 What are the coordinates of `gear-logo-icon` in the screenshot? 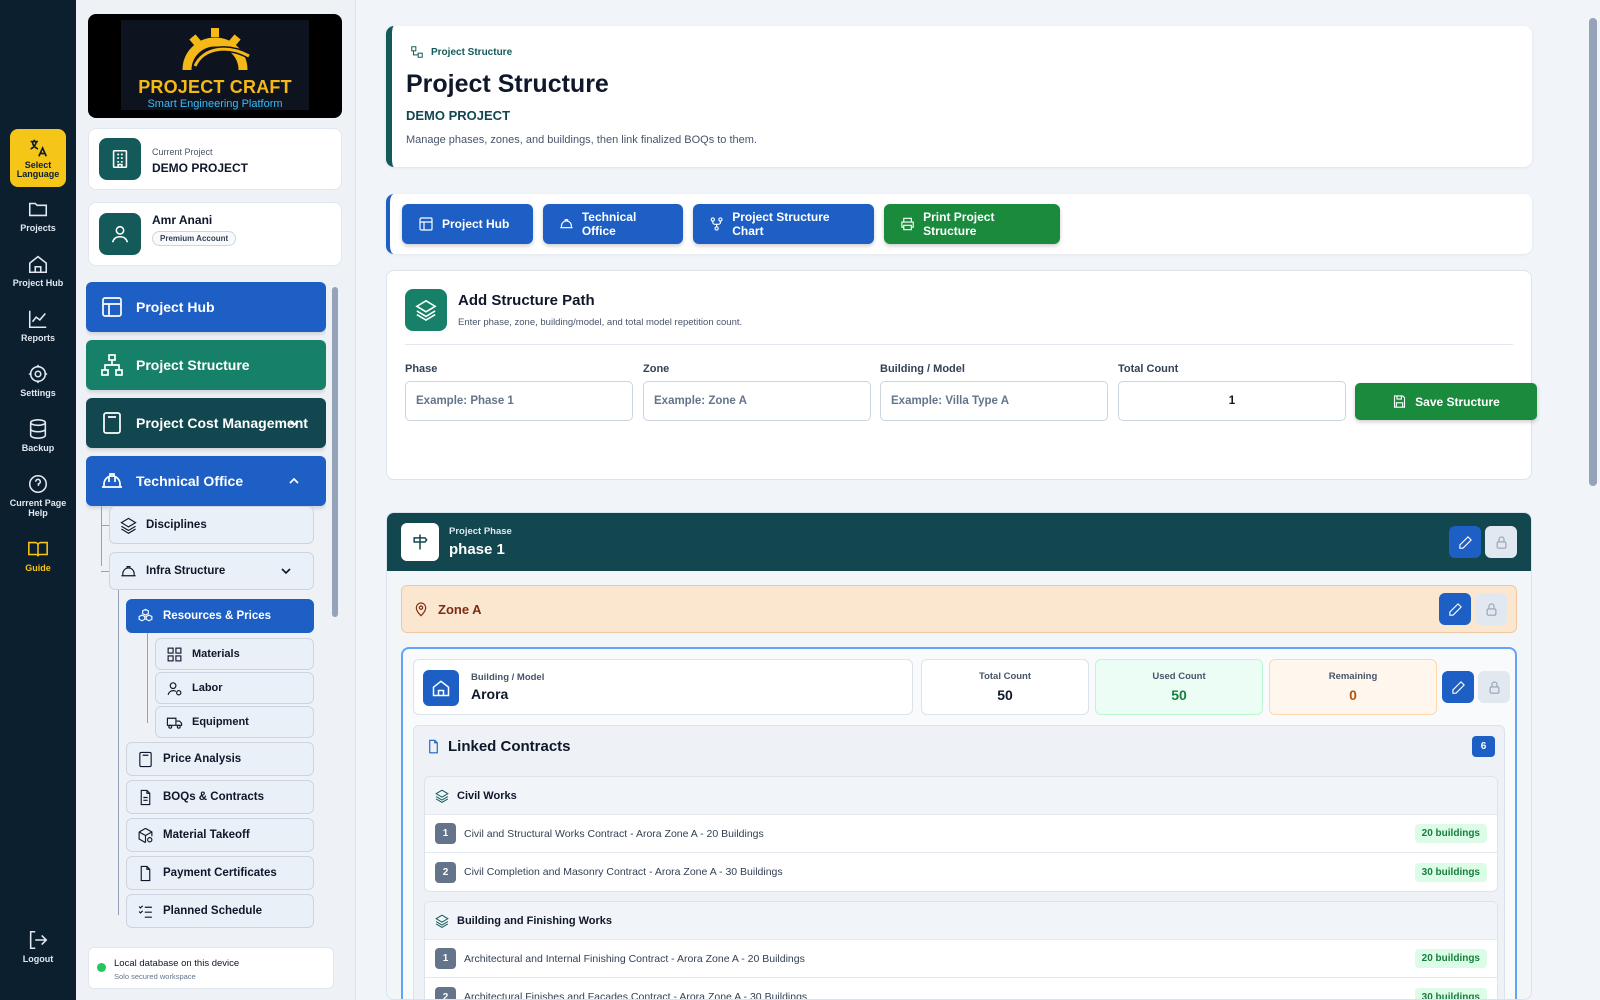 It's located at (216, 49).